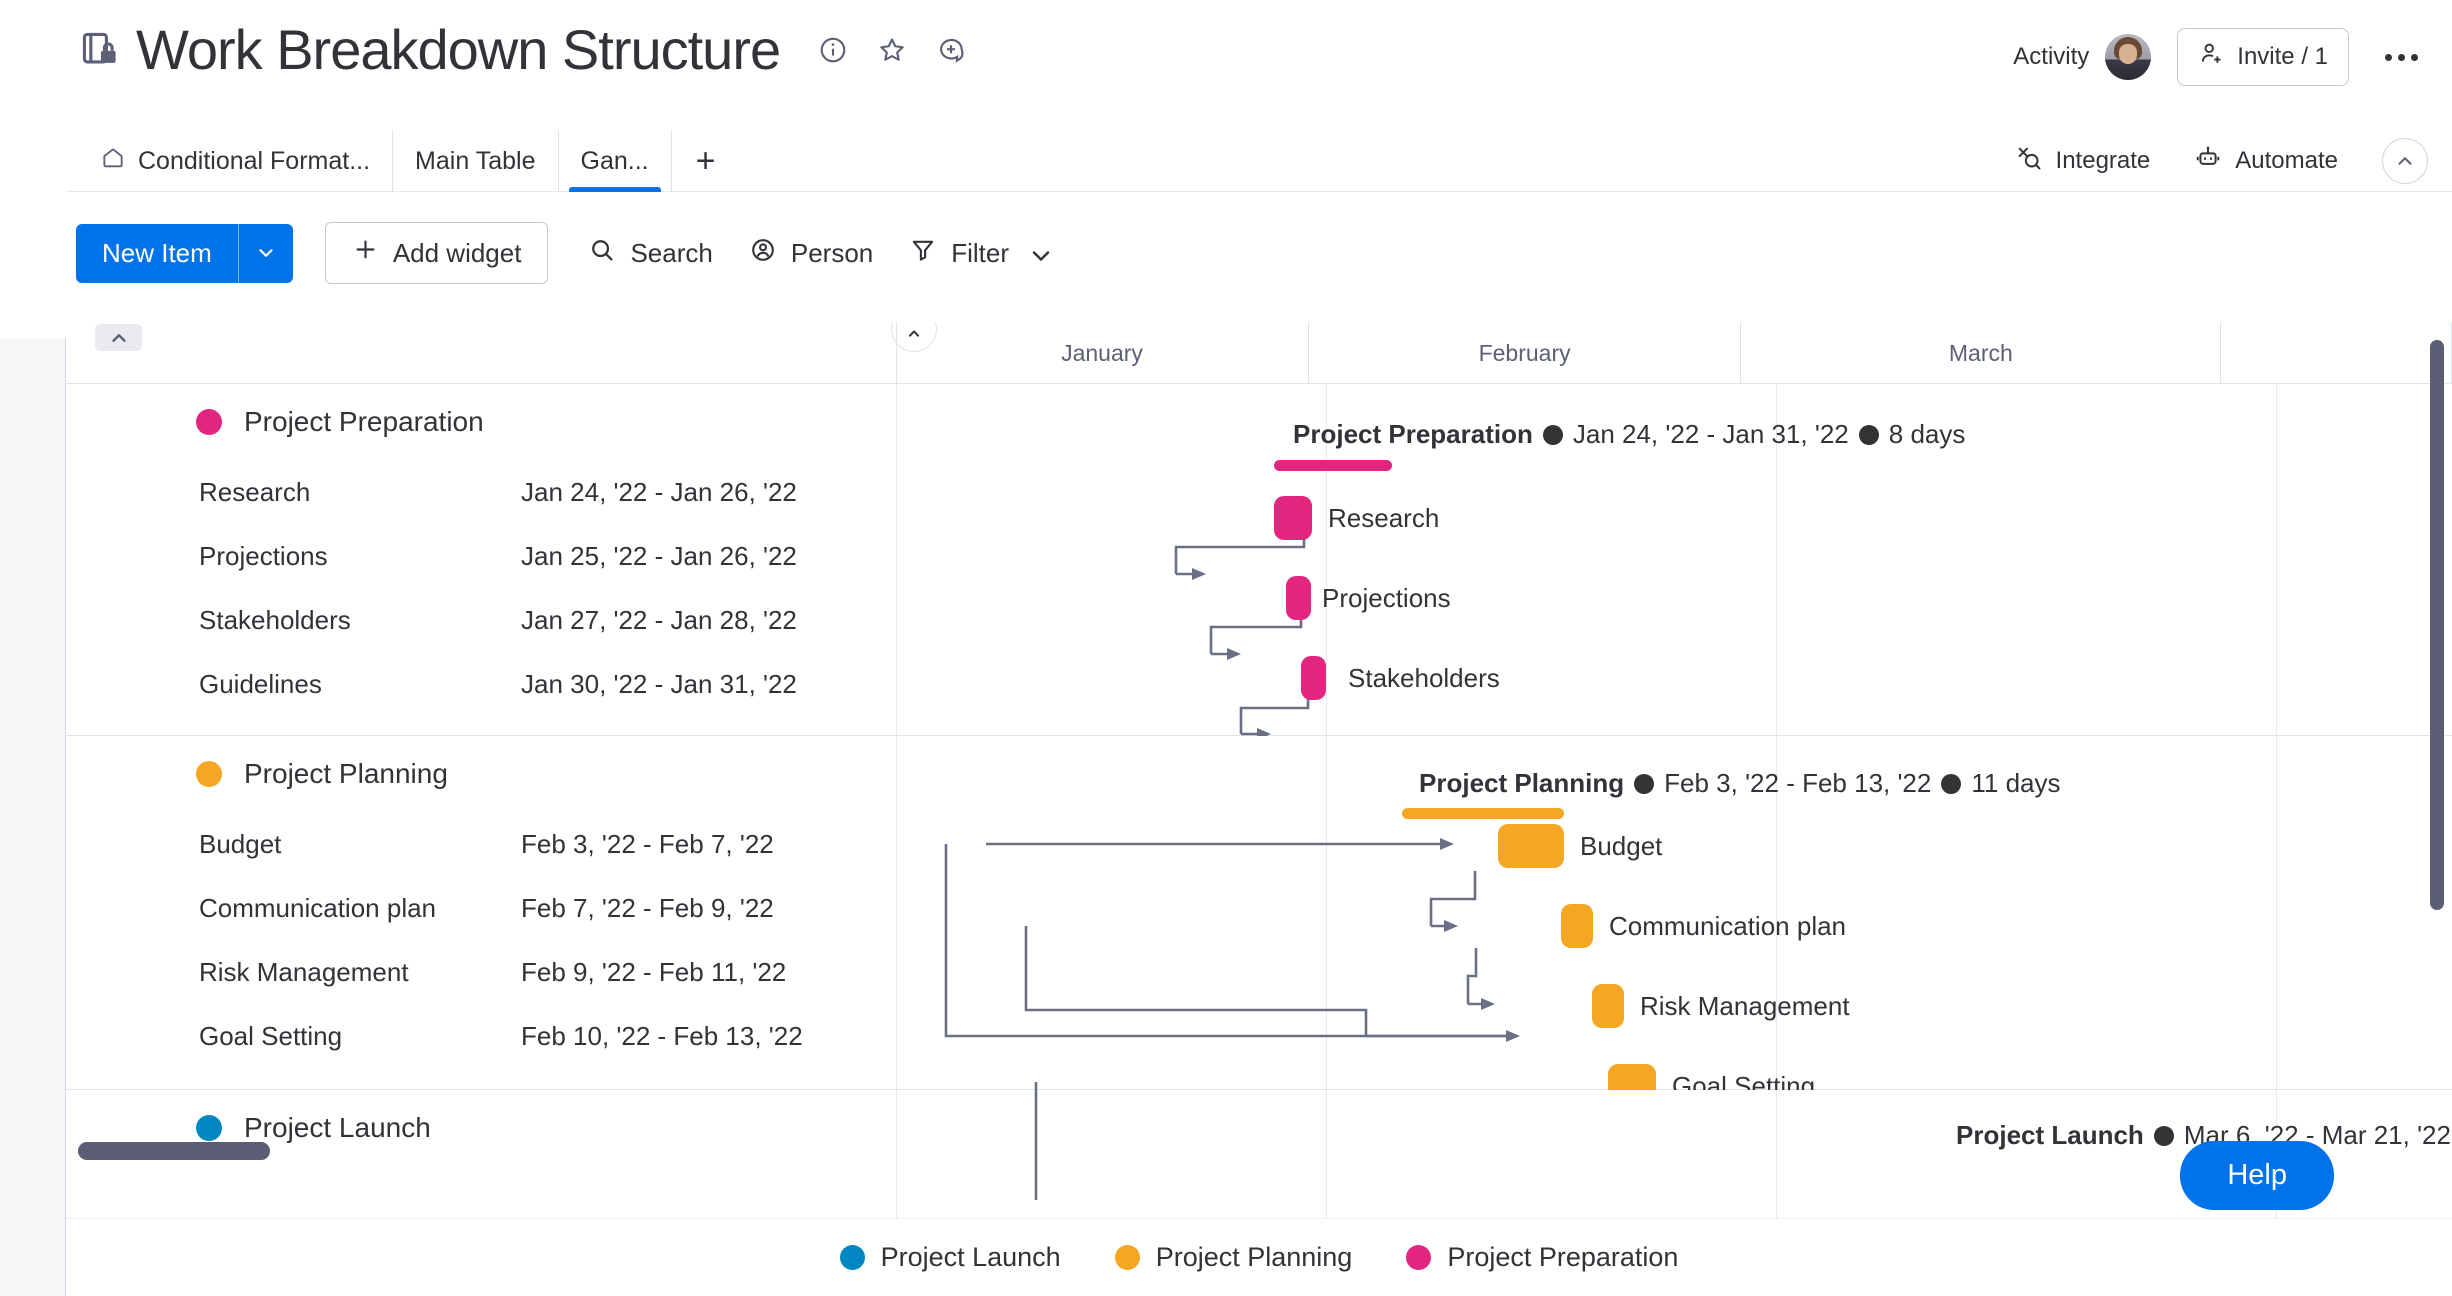 This screenshot has width=2452, height=1296. What do you see at coordinates (118, 337) in the screenshot?
I see `collapse-rows-button` at bounding box center [118, 337].